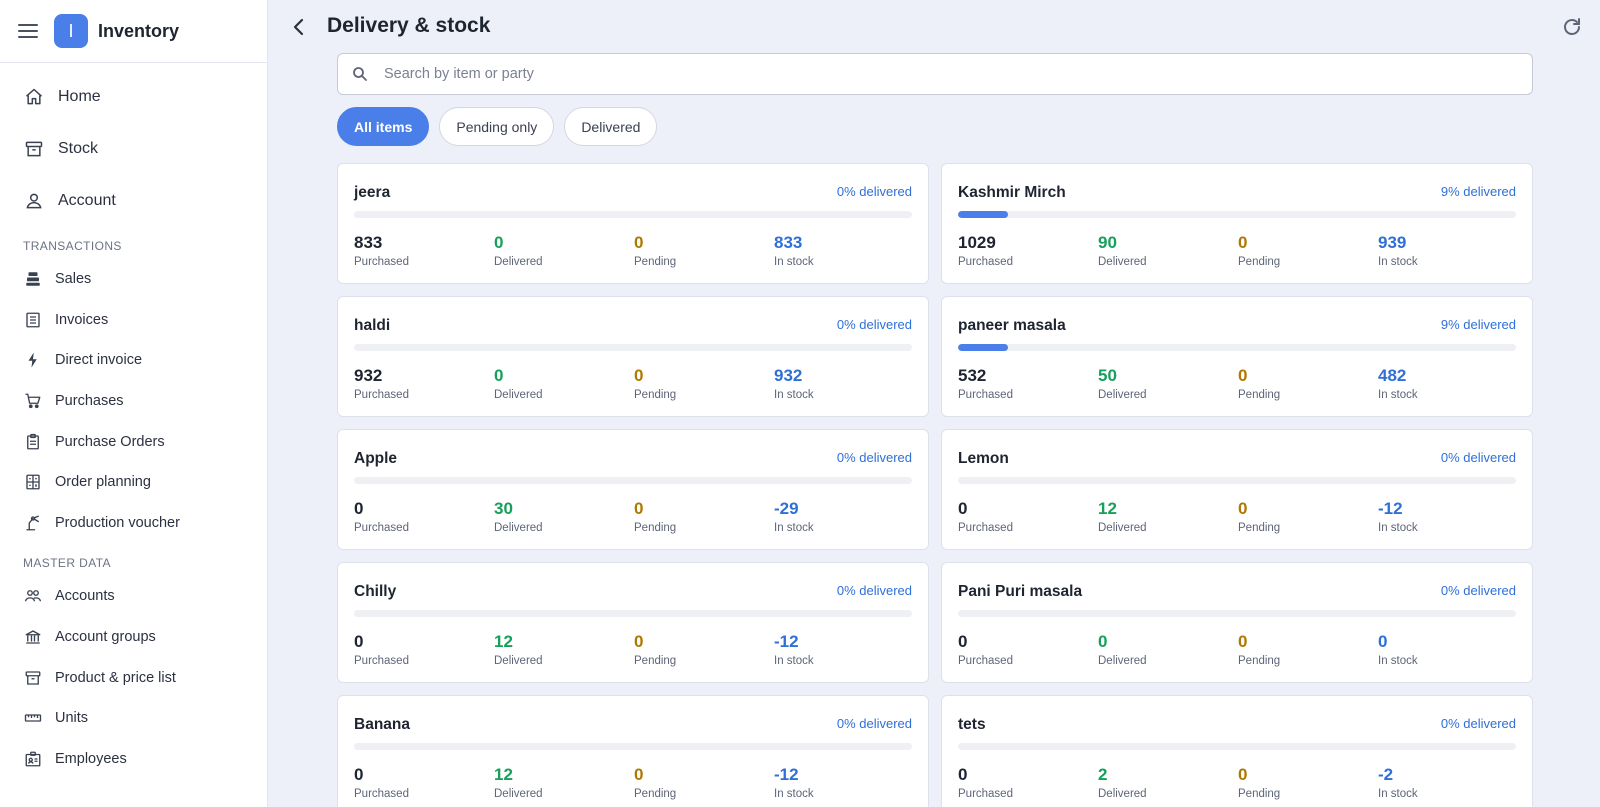  I want to click on home-icon, so click(34, 97).